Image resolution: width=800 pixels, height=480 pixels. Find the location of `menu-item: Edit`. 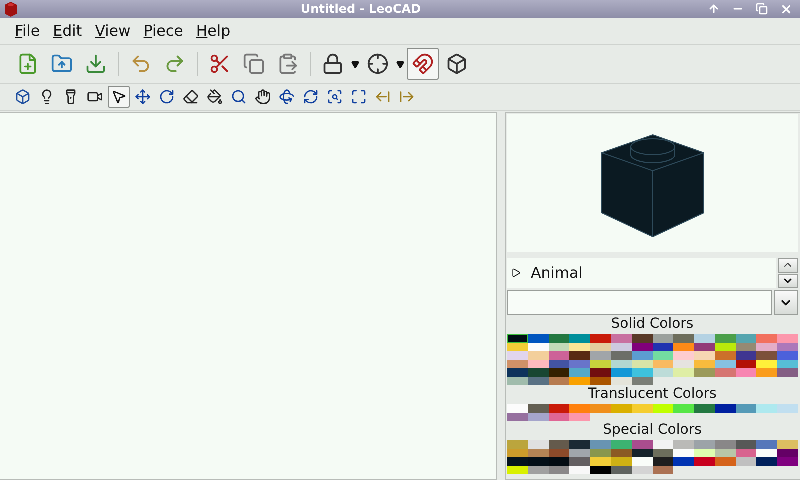

menu-item: Edit is located at coordinates (68, 31).